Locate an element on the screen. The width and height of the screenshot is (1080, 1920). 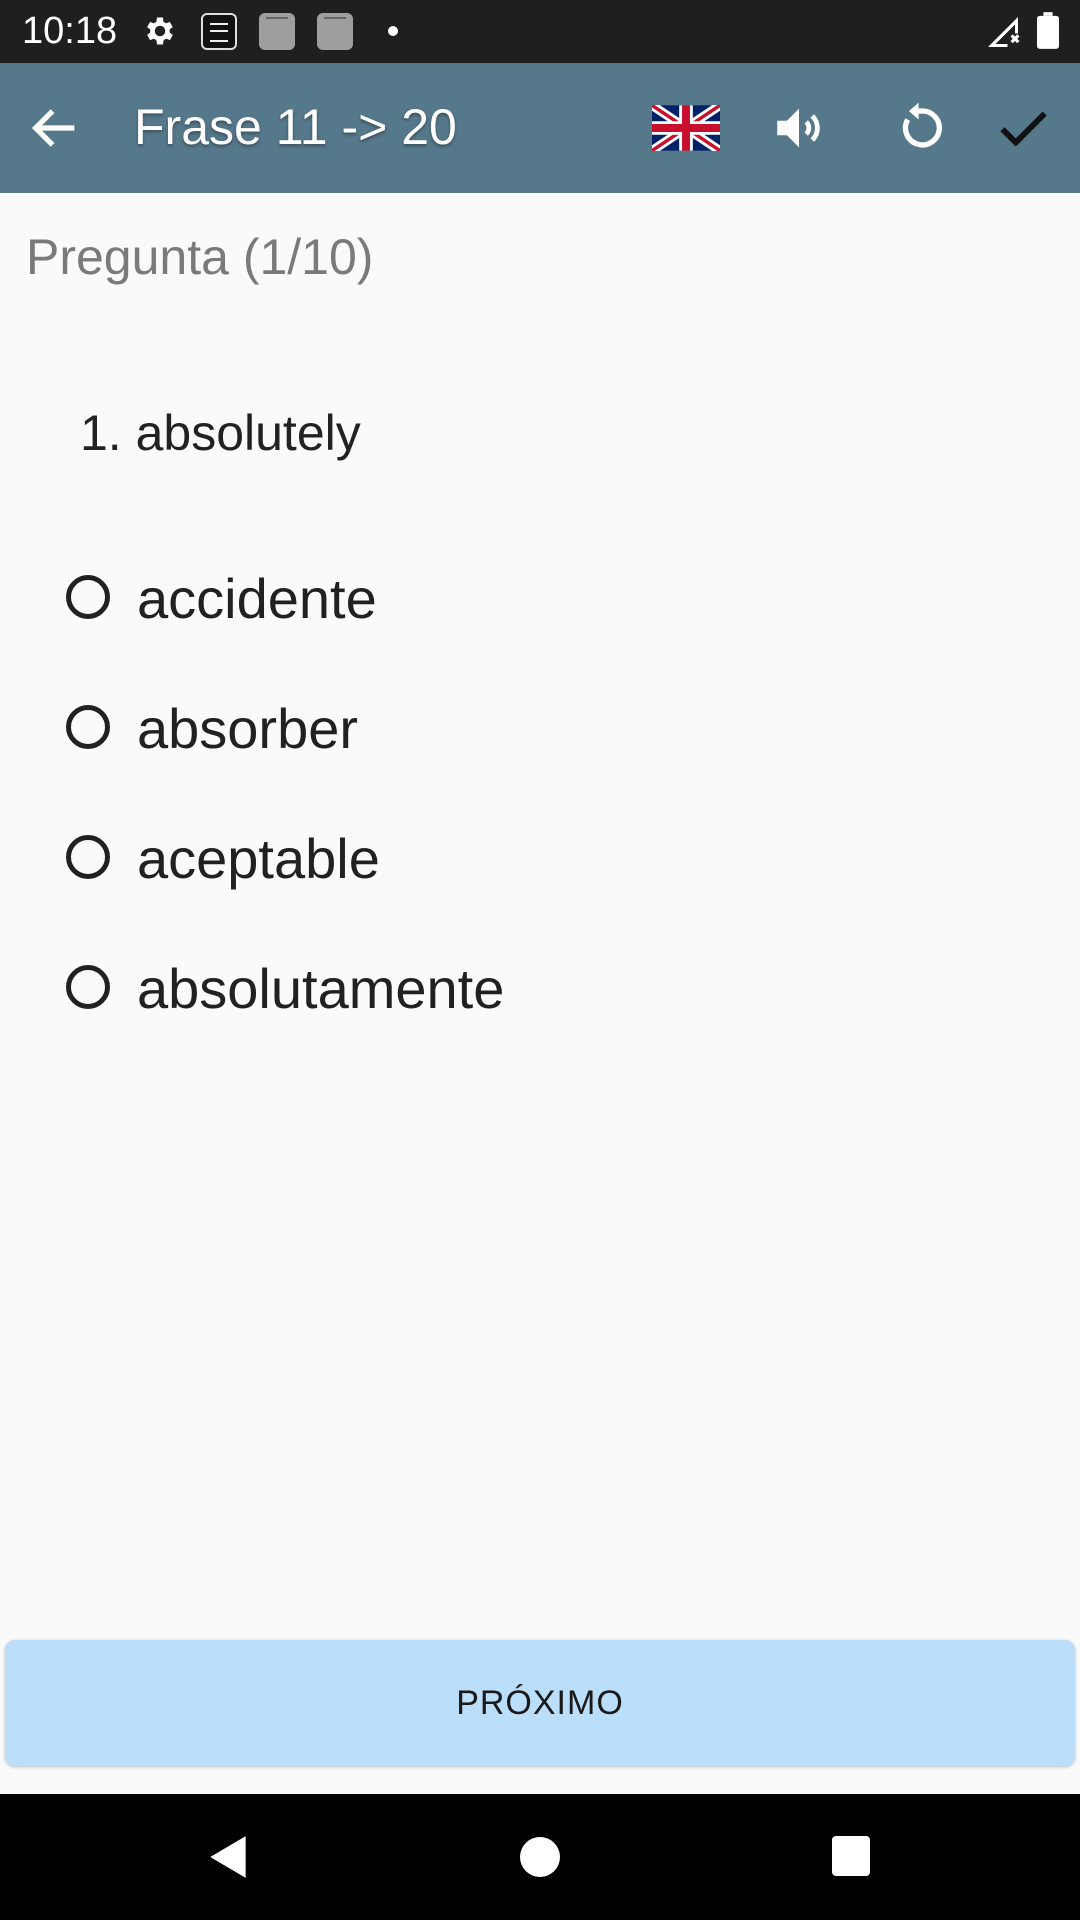
app-bar: Frase 11 -> 20 is located at coordinates (540, 128).